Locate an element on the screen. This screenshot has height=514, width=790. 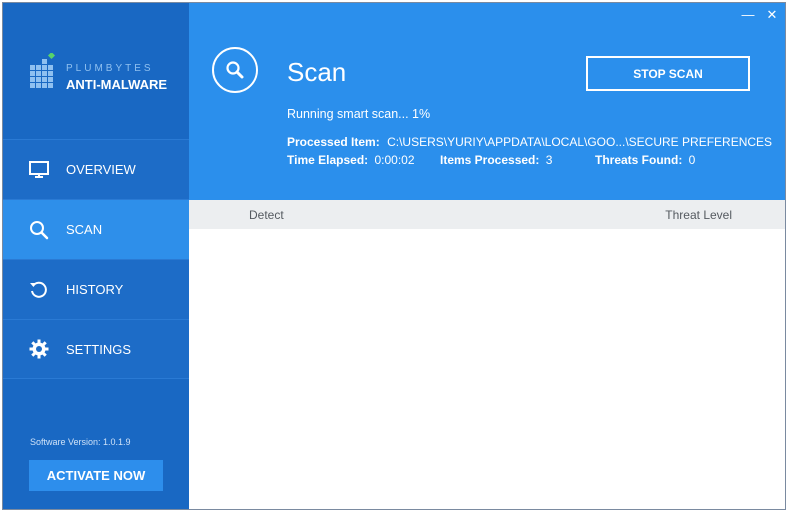
items-processed: Items Processed: 3 is located at coordinates (496, 160).